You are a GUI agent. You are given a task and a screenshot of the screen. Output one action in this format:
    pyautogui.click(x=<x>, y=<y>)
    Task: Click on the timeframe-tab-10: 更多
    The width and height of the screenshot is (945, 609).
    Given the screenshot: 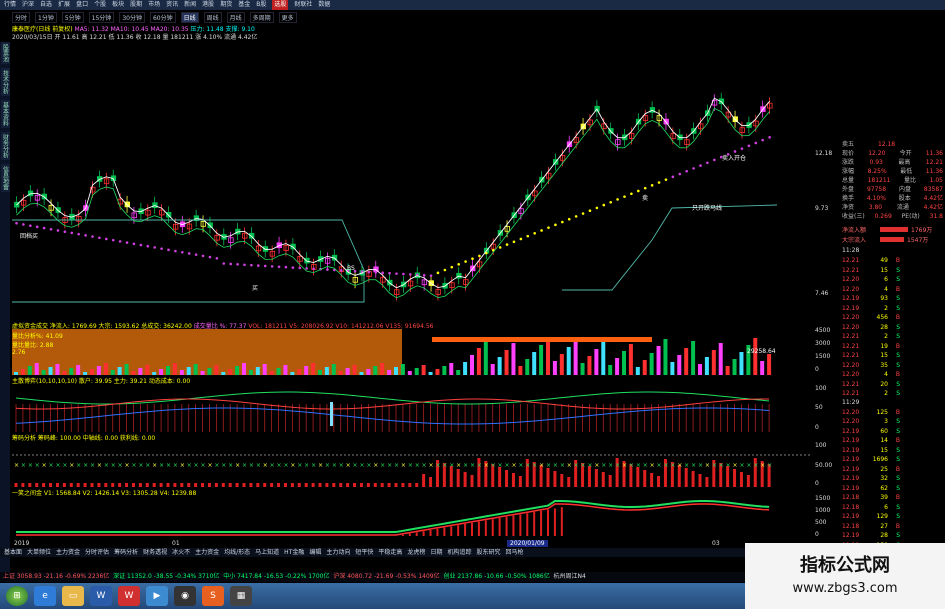 What is the action you would take?
    pyautogui.click(x=287, y=17)
    